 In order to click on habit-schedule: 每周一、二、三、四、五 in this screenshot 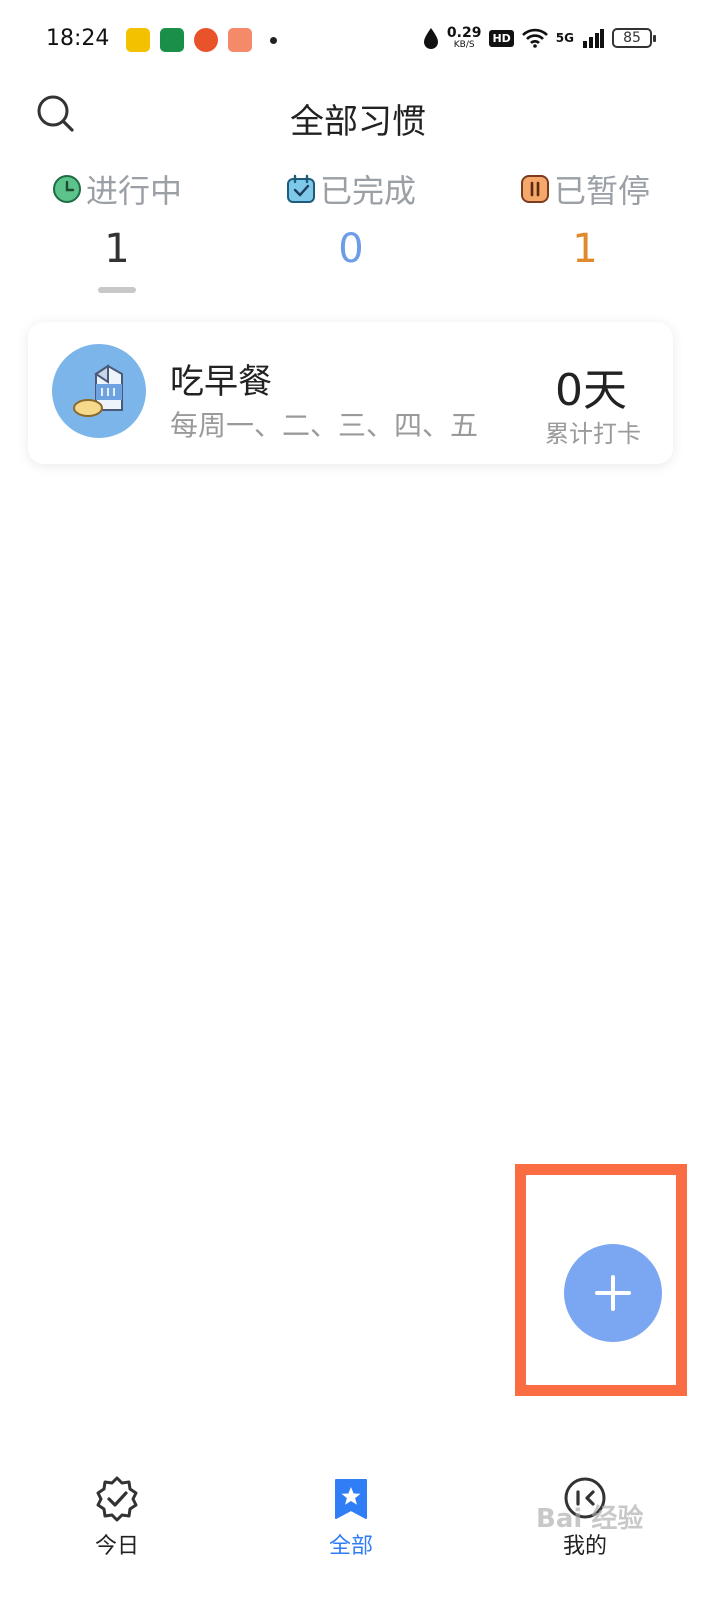, I will do `click(324, 425)`.